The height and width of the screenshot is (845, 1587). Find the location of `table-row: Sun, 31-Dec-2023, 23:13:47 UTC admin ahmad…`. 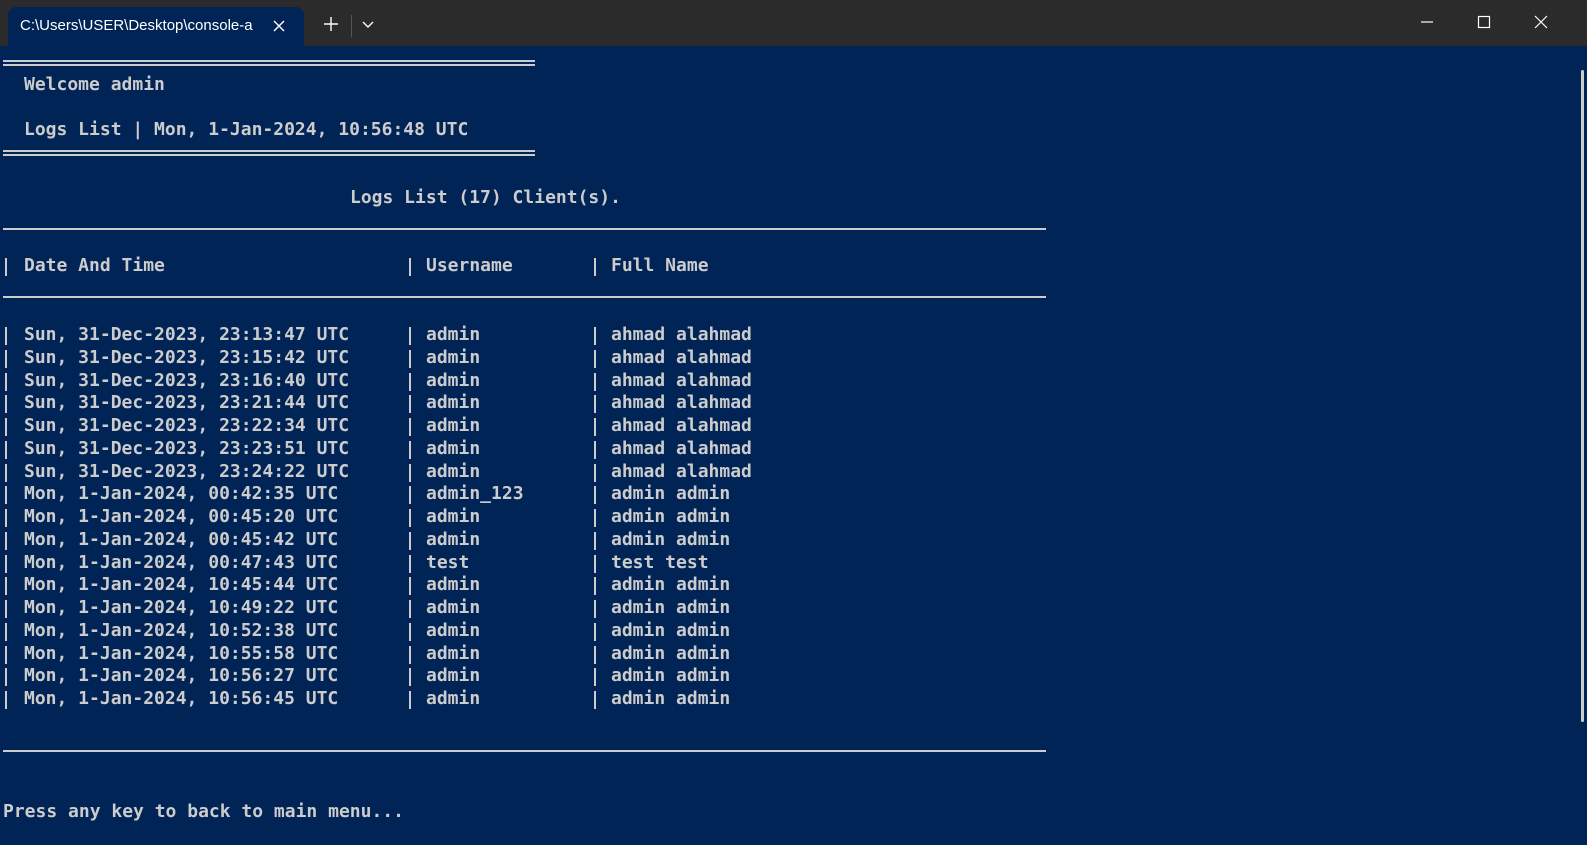

table-row: Sun, 31-Dec-2023, 23:13:47 UTC admin ahmad… is located at coordinates (523, 335).